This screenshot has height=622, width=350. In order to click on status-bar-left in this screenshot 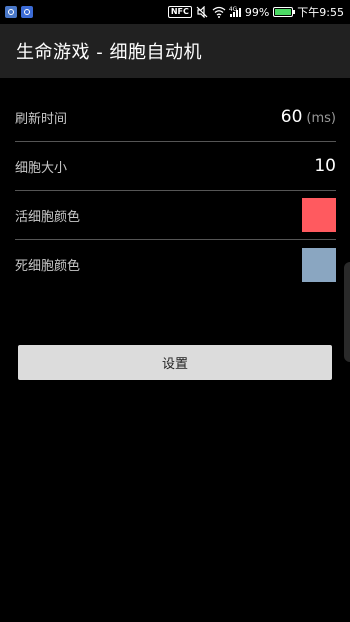, I will do `click(19, 12)`.